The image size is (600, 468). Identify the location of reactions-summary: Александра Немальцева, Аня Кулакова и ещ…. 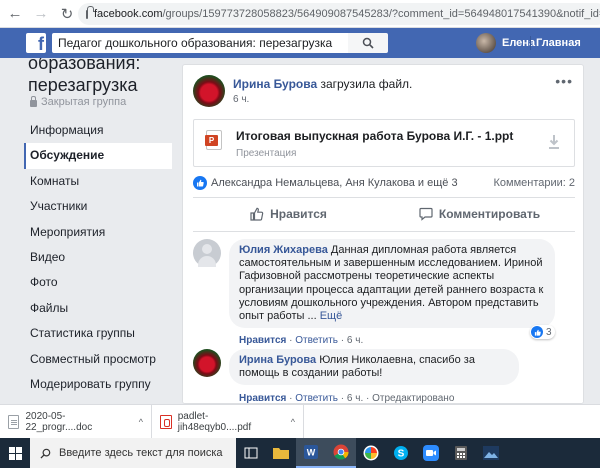
(384, 183).